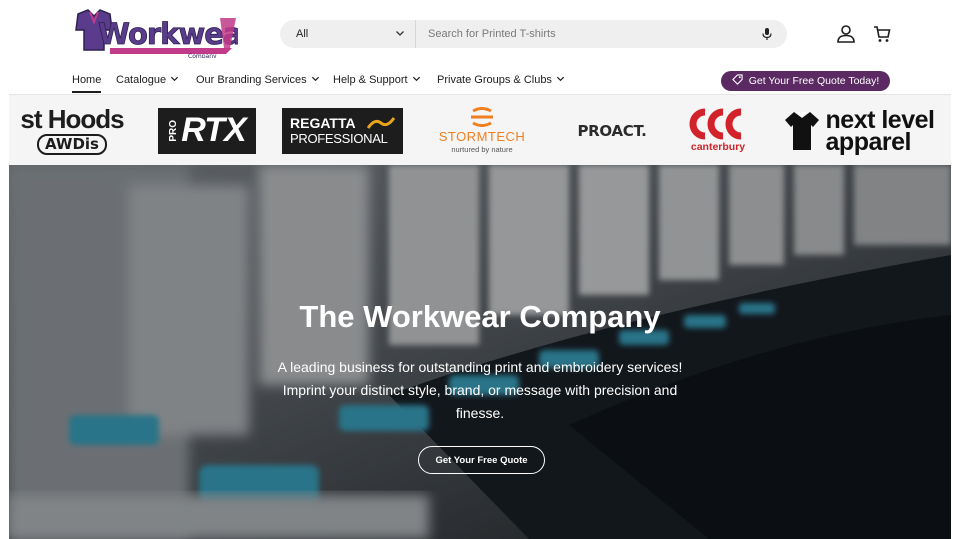 The image size is (960, 539). Describe the element at coordinates (302, 34) in the screenshot. I see `search-category-label: All` at that location.